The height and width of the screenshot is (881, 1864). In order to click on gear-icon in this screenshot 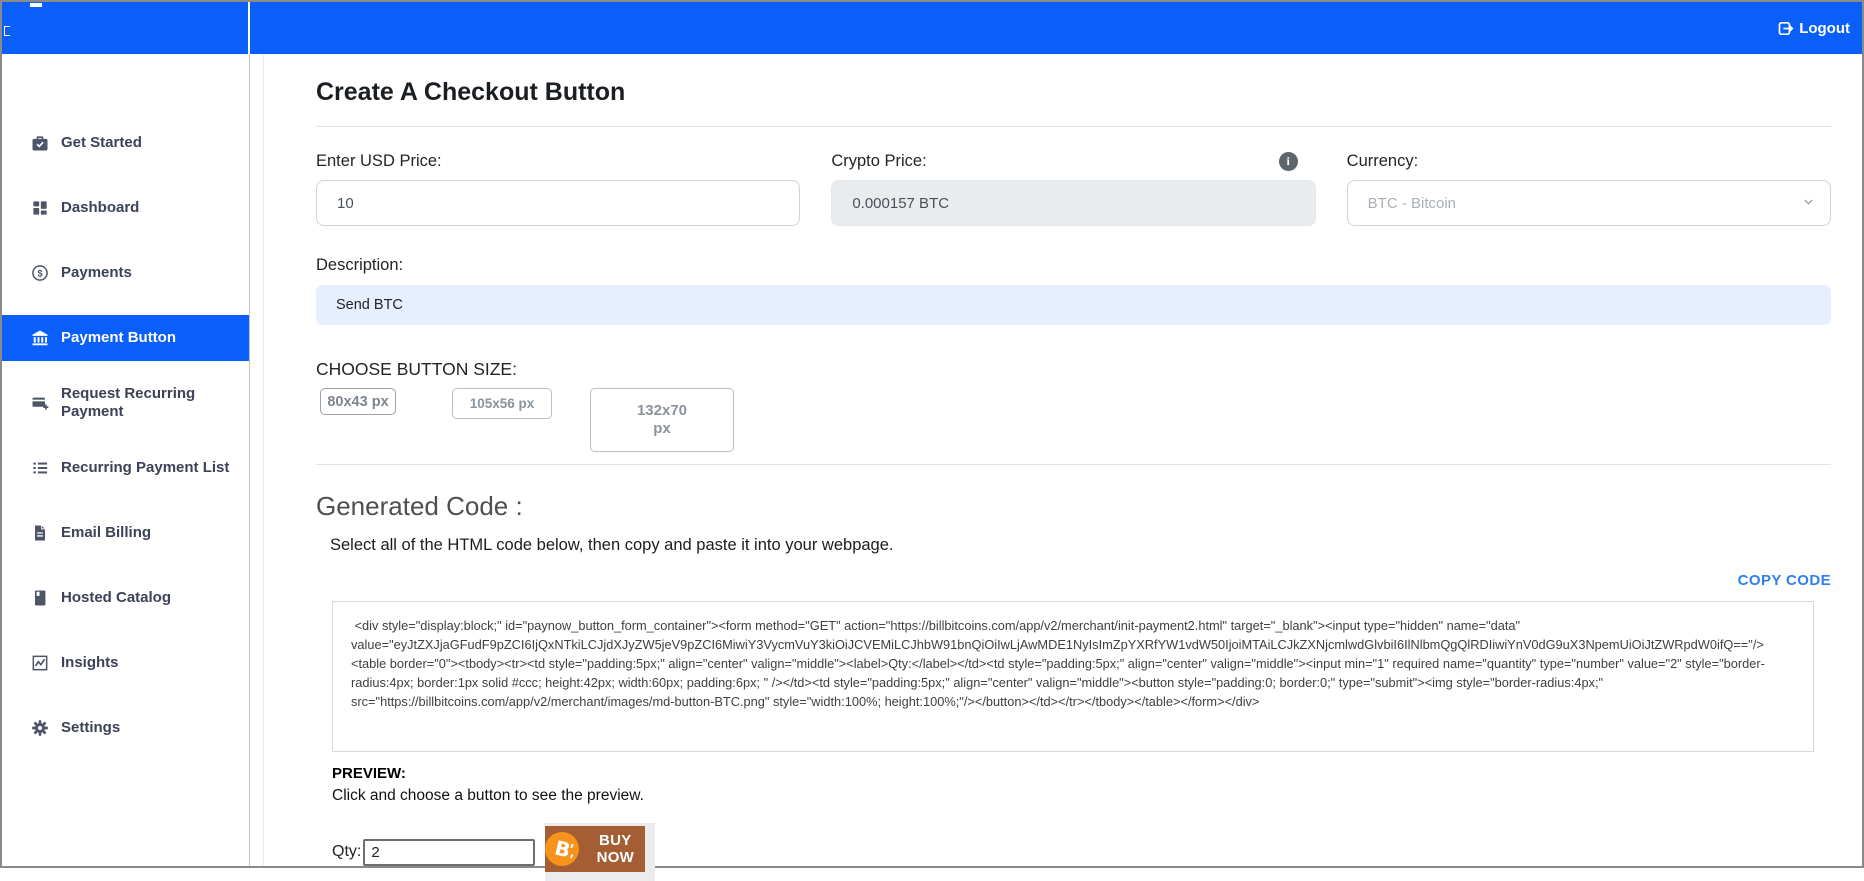, I will do `click(40, 728)`.